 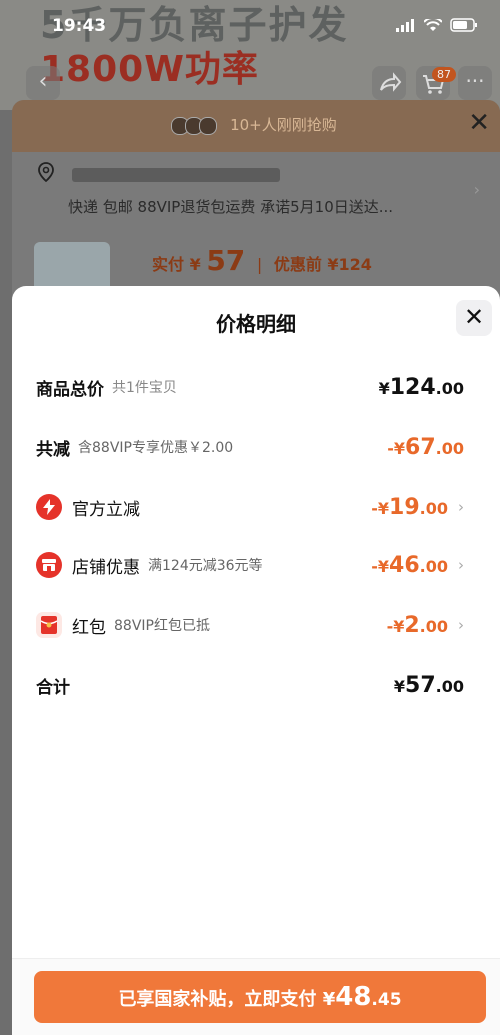 I want to click on row-grand-total: 合计 ¥57.00, so click(x=250, y=685).